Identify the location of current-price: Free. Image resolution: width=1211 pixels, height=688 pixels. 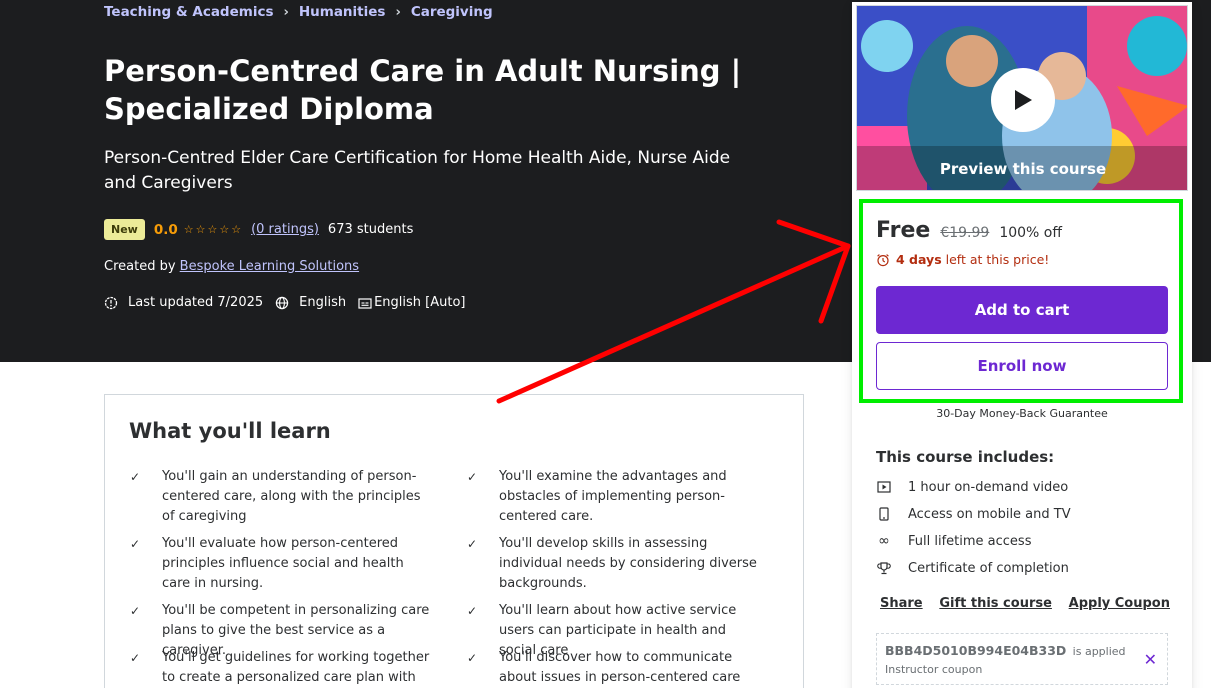
(903, 230).